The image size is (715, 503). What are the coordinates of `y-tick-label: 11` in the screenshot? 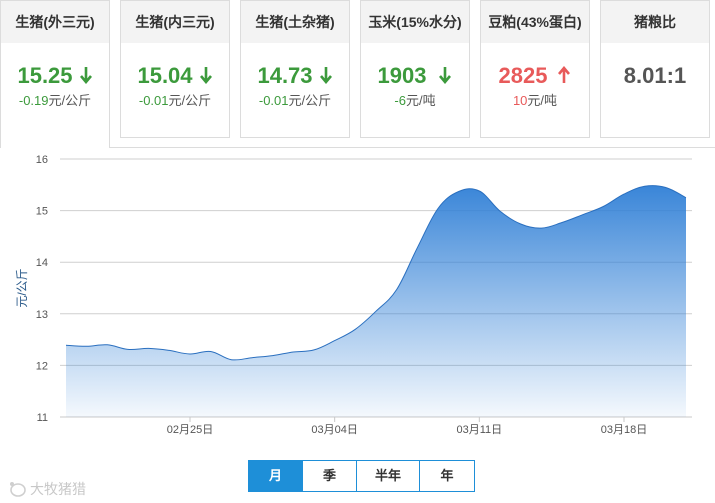 It's located at (42, 418).